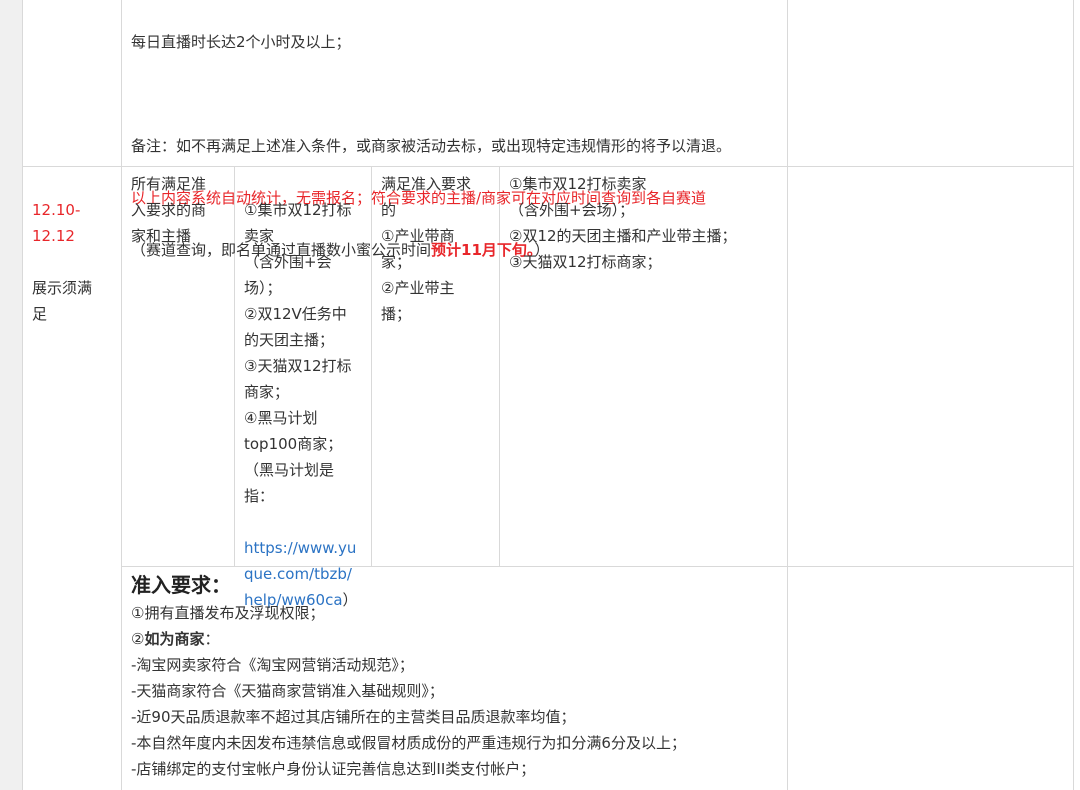  What do you see at coordinates (353, 717) in the screenshot?
I see `requirement-line: -近90天品质退款率不超过其店铺所在的主营类目品质退款率均值；` at bounding box center [353, 717].